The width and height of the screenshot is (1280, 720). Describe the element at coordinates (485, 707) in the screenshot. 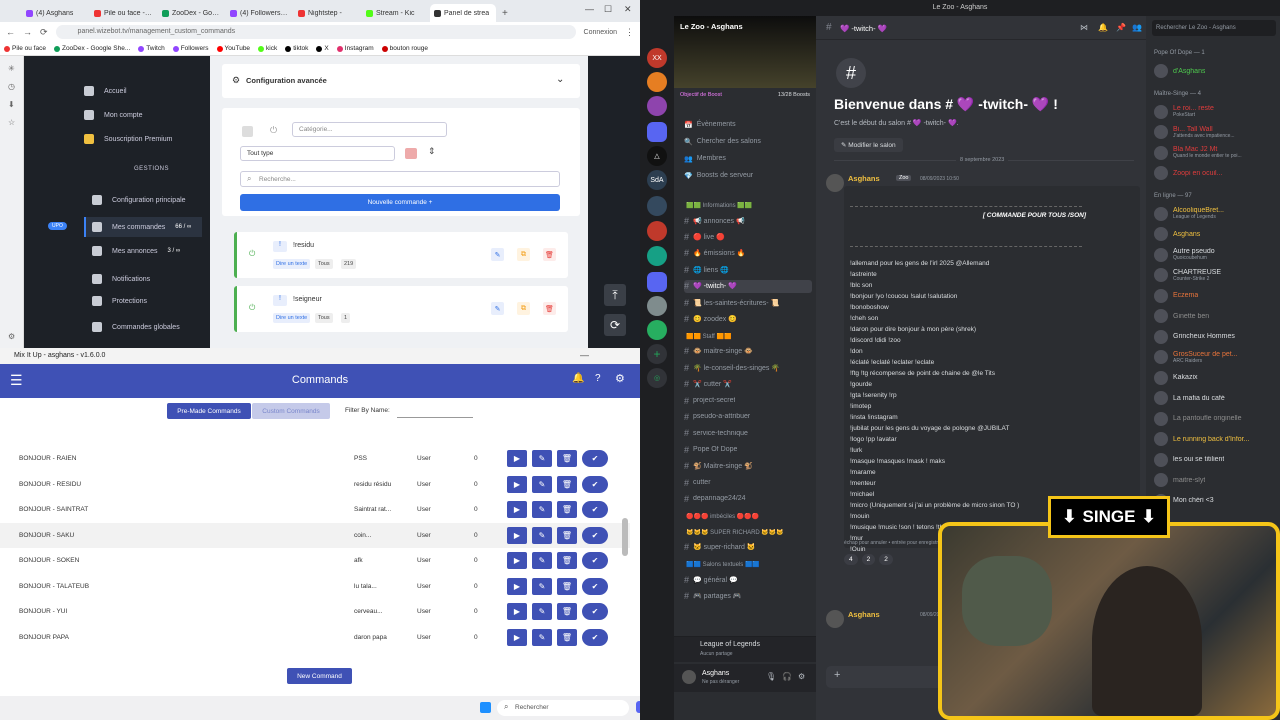

I see `windows-start-icon` at that location.